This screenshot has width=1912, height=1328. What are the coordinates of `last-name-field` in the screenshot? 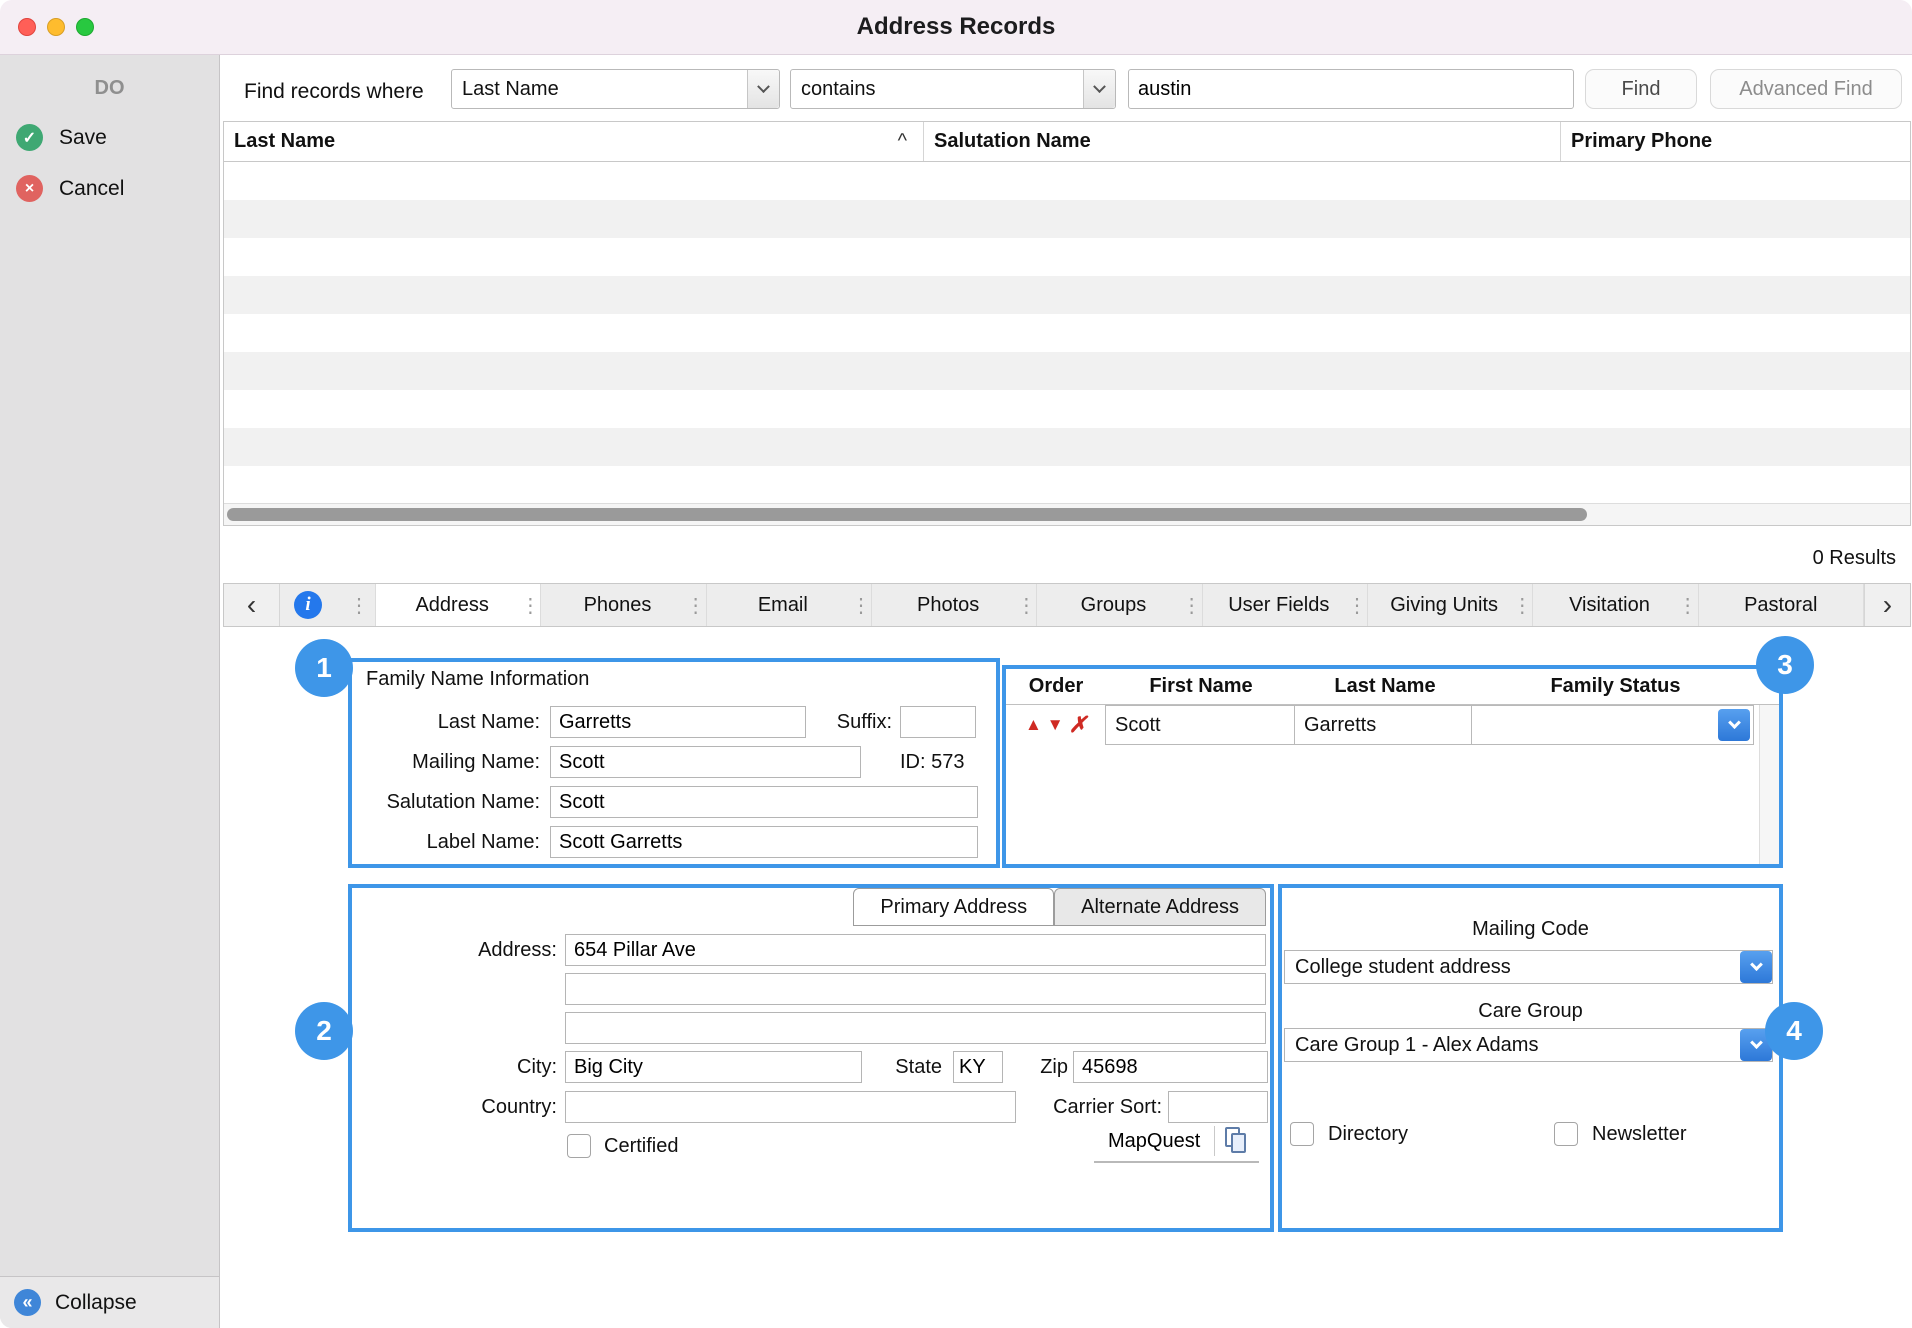 It's located at (678, 722).